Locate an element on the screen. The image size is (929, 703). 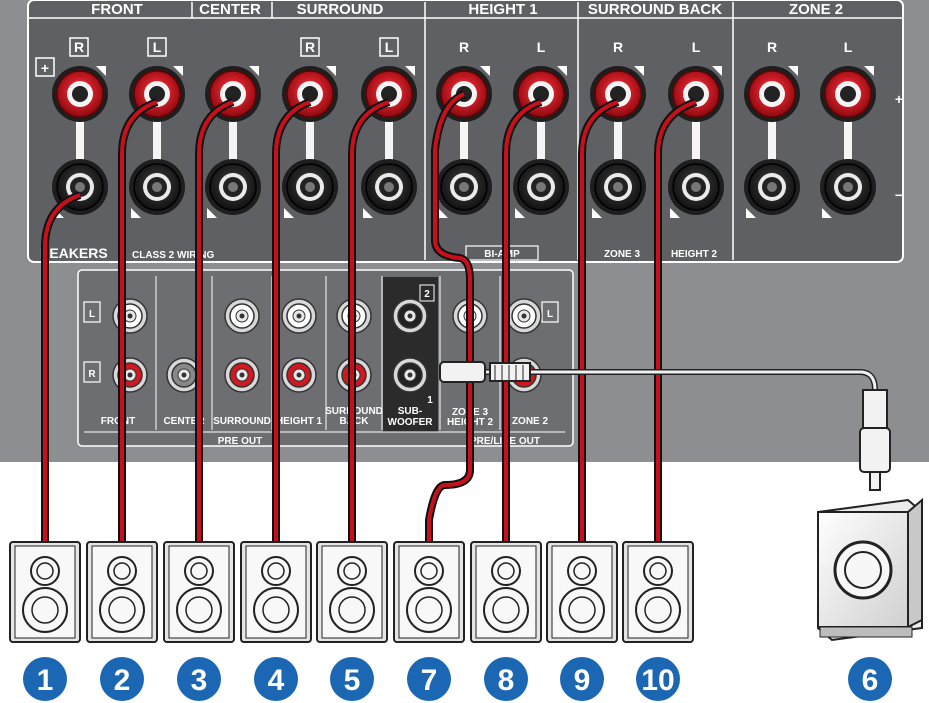
height1-l-label: L is located at coordinates (541, 47).